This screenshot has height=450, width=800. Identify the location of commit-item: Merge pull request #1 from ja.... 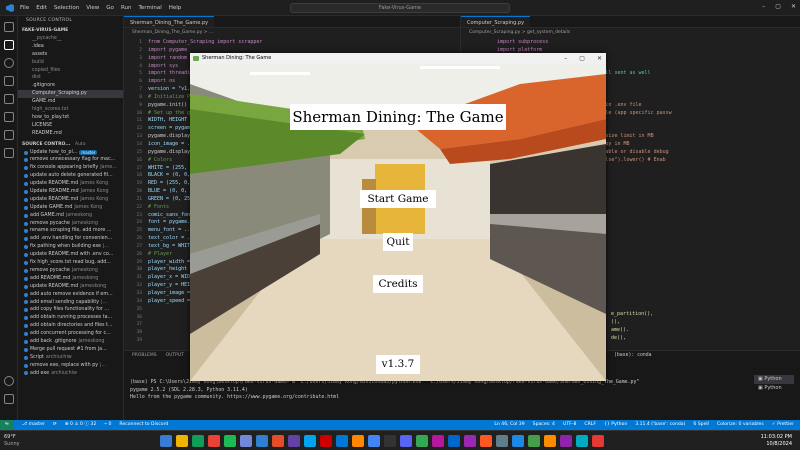
(70, 350).